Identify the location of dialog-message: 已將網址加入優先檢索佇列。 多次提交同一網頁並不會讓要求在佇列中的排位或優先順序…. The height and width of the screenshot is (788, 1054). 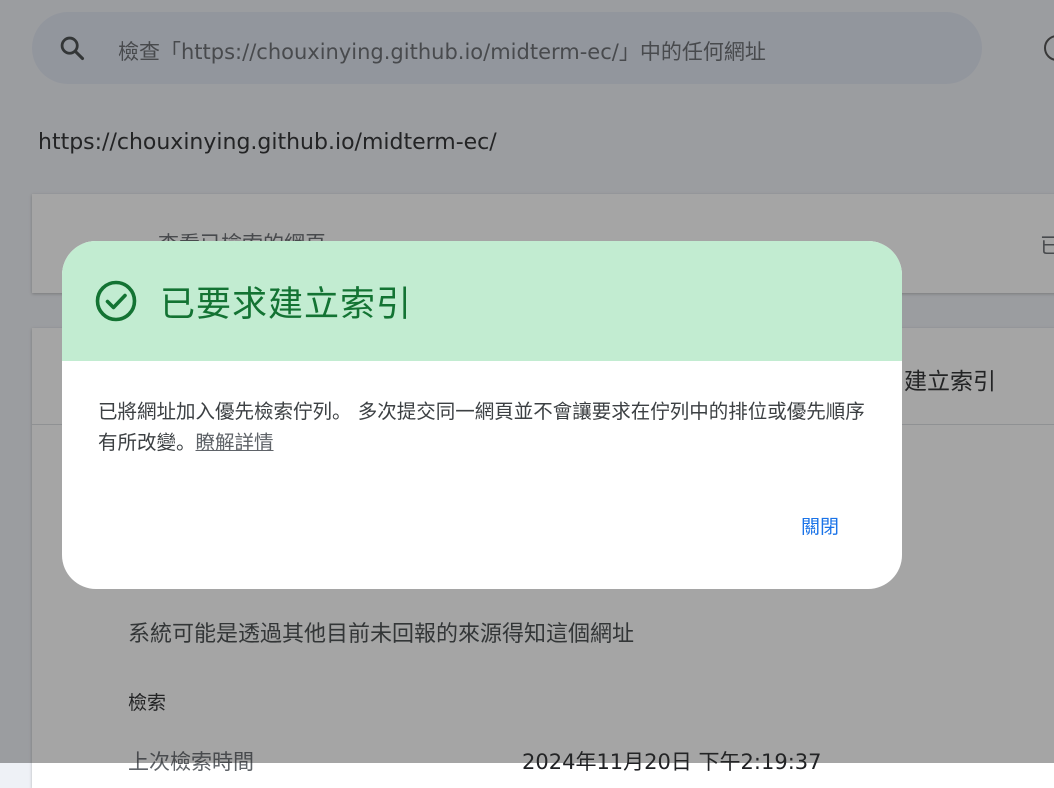
(488, 427).